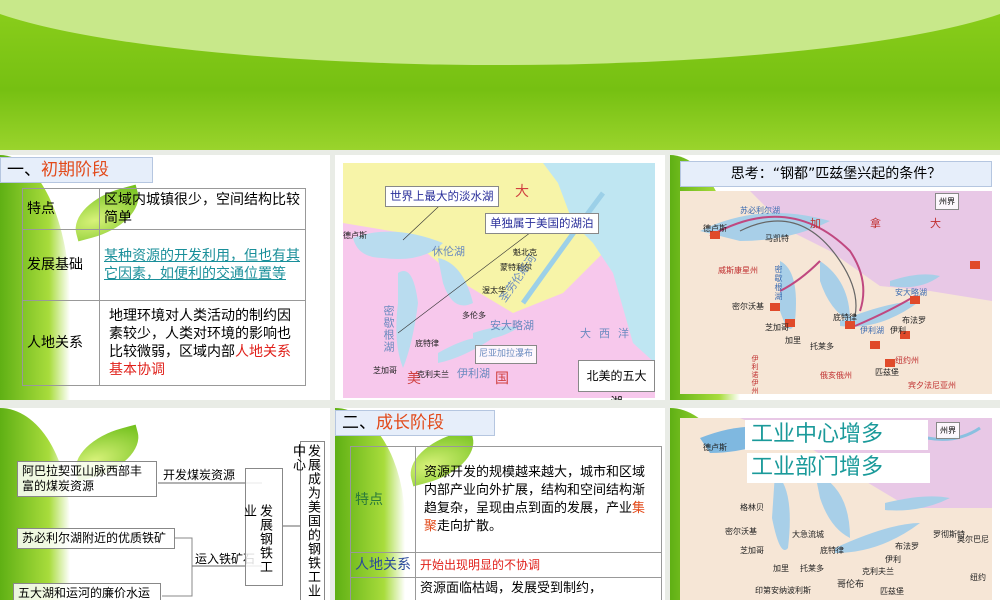 The width and height of the screenshot is (1000, 600). Describe the element at coordinates (525, 252) in the screenshot. I see `city-label: 魁北克` at that location.